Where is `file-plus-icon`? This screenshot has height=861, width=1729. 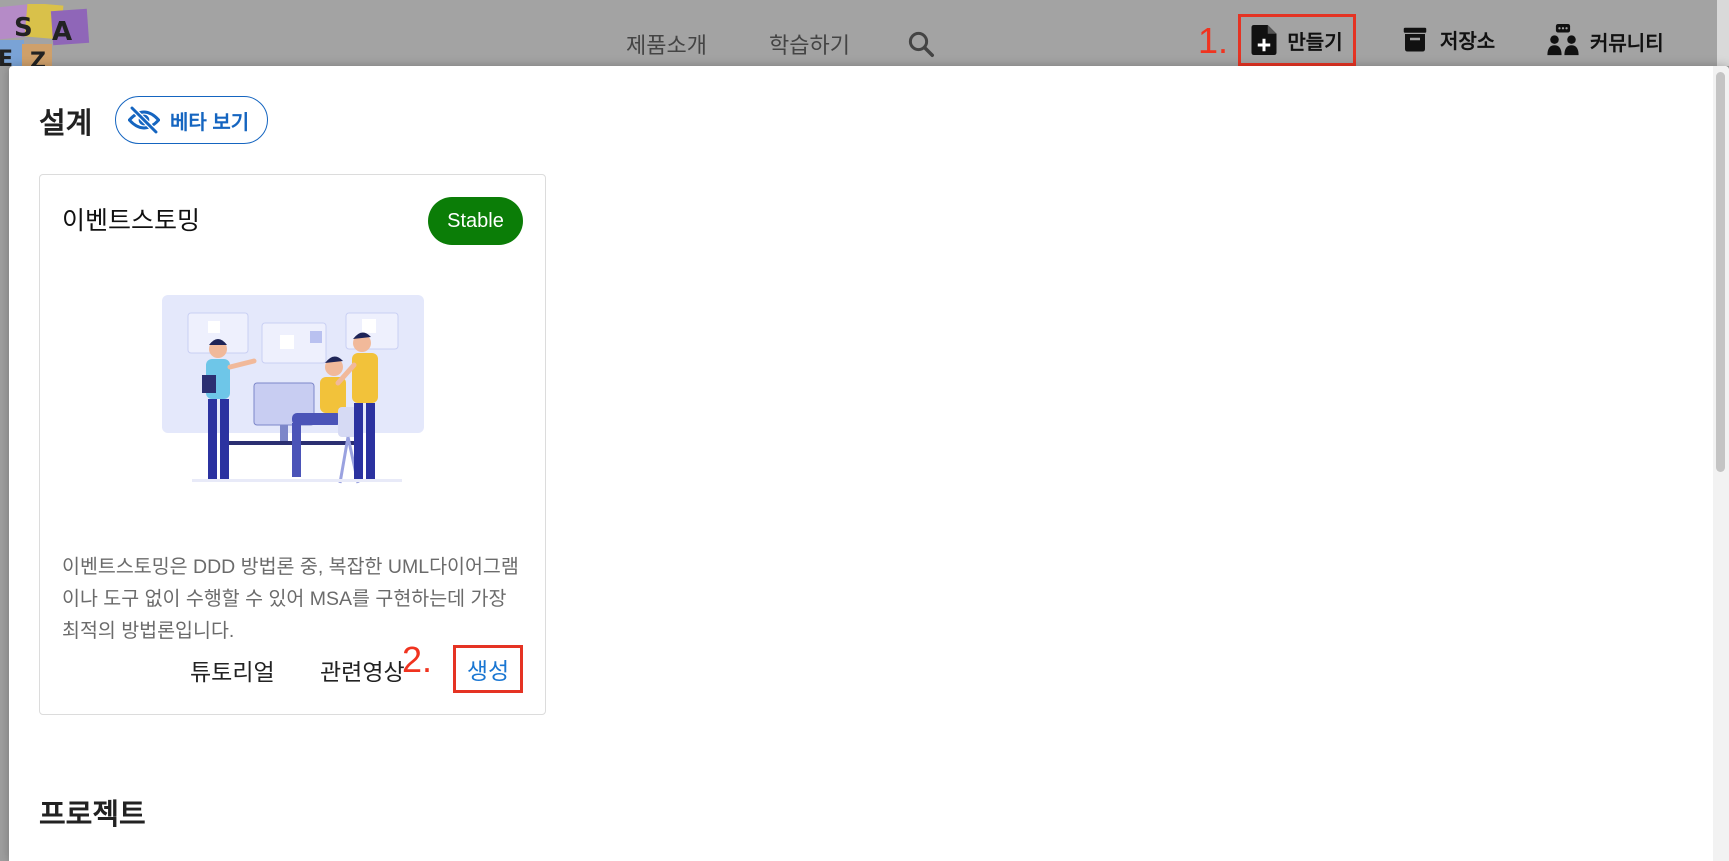
file-plus-icon is located at coordinates (1264, 40).